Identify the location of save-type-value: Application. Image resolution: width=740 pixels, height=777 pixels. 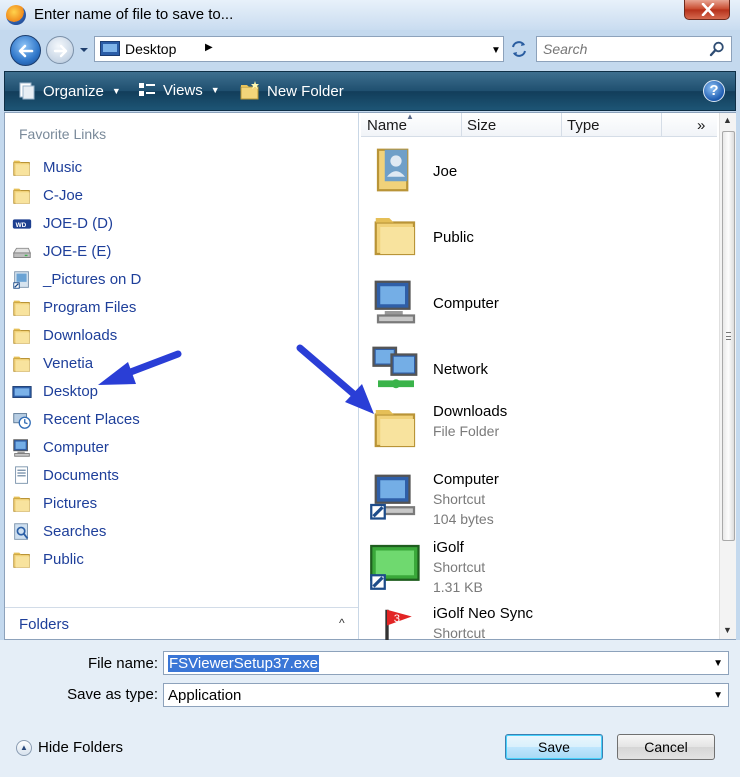
(204, 695).